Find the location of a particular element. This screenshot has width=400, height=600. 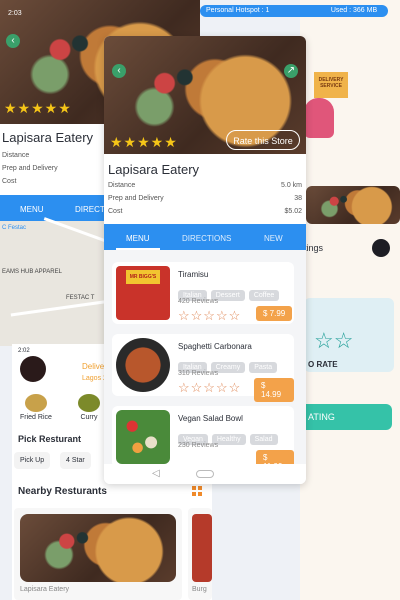

banner-photo is located at coordinates (353, 205).